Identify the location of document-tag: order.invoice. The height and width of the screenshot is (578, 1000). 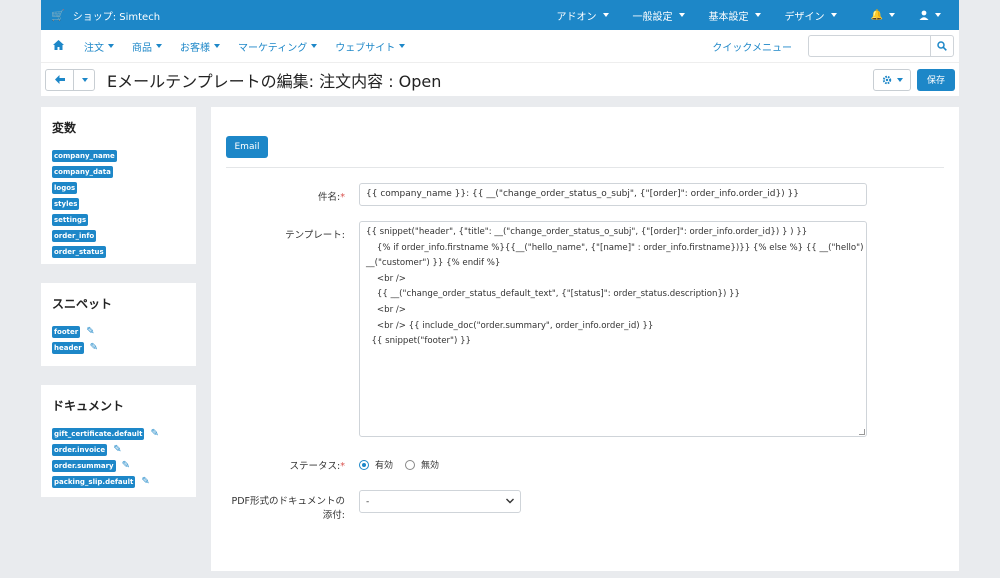
(80, 450).